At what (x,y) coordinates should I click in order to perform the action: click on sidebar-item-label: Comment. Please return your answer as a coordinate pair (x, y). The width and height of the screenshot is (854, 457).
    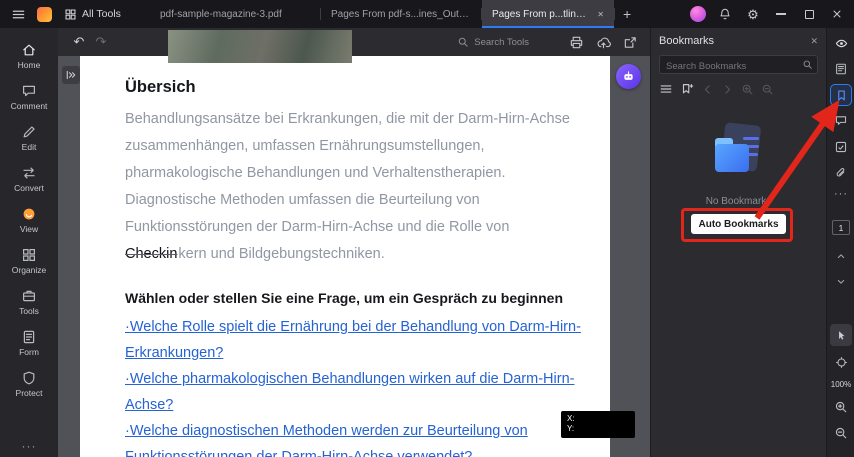
    Looking at the image, I should click on (29, 105).